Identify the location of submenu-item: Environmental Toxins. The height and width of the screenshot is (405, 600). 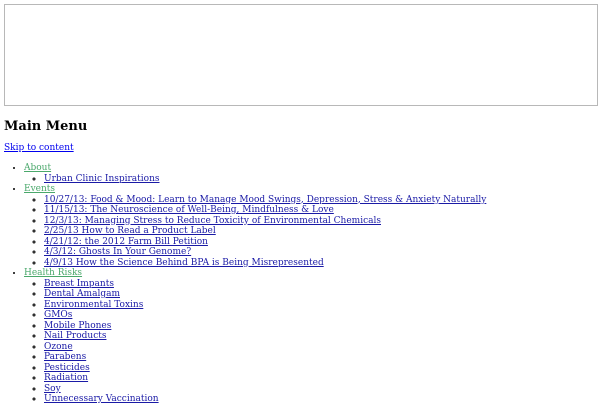
(265, 305).